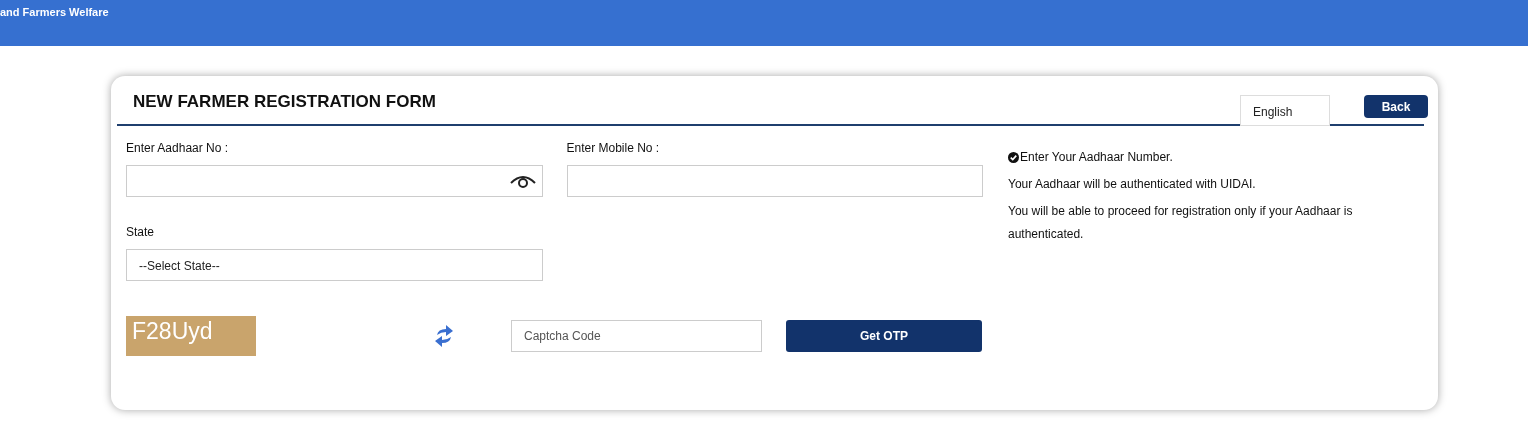 Image resolution: width=1528 pixels, height=435 pixels. I want to click on info-text: Your Aadhaar will be authenticated with UIDAI., so click(1132, 184).